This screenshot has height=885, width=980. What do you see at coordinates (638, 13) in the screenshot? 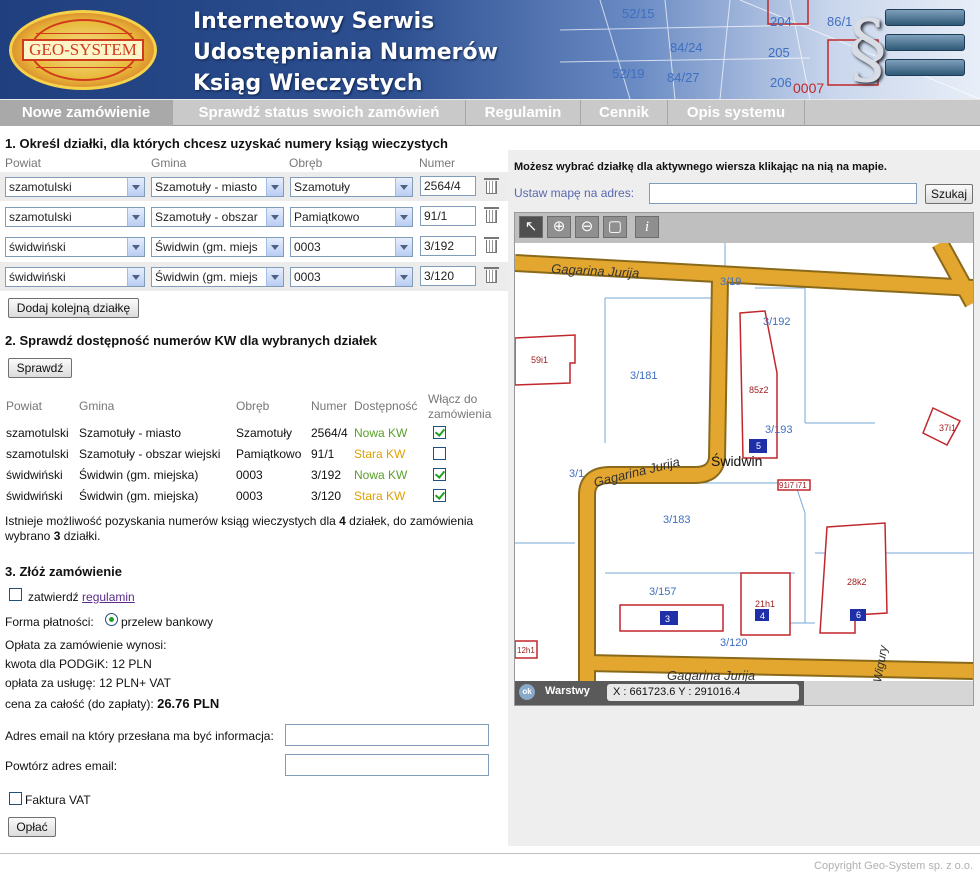
I see `header-map-label: 52/15` at bounding box center [638, 13].